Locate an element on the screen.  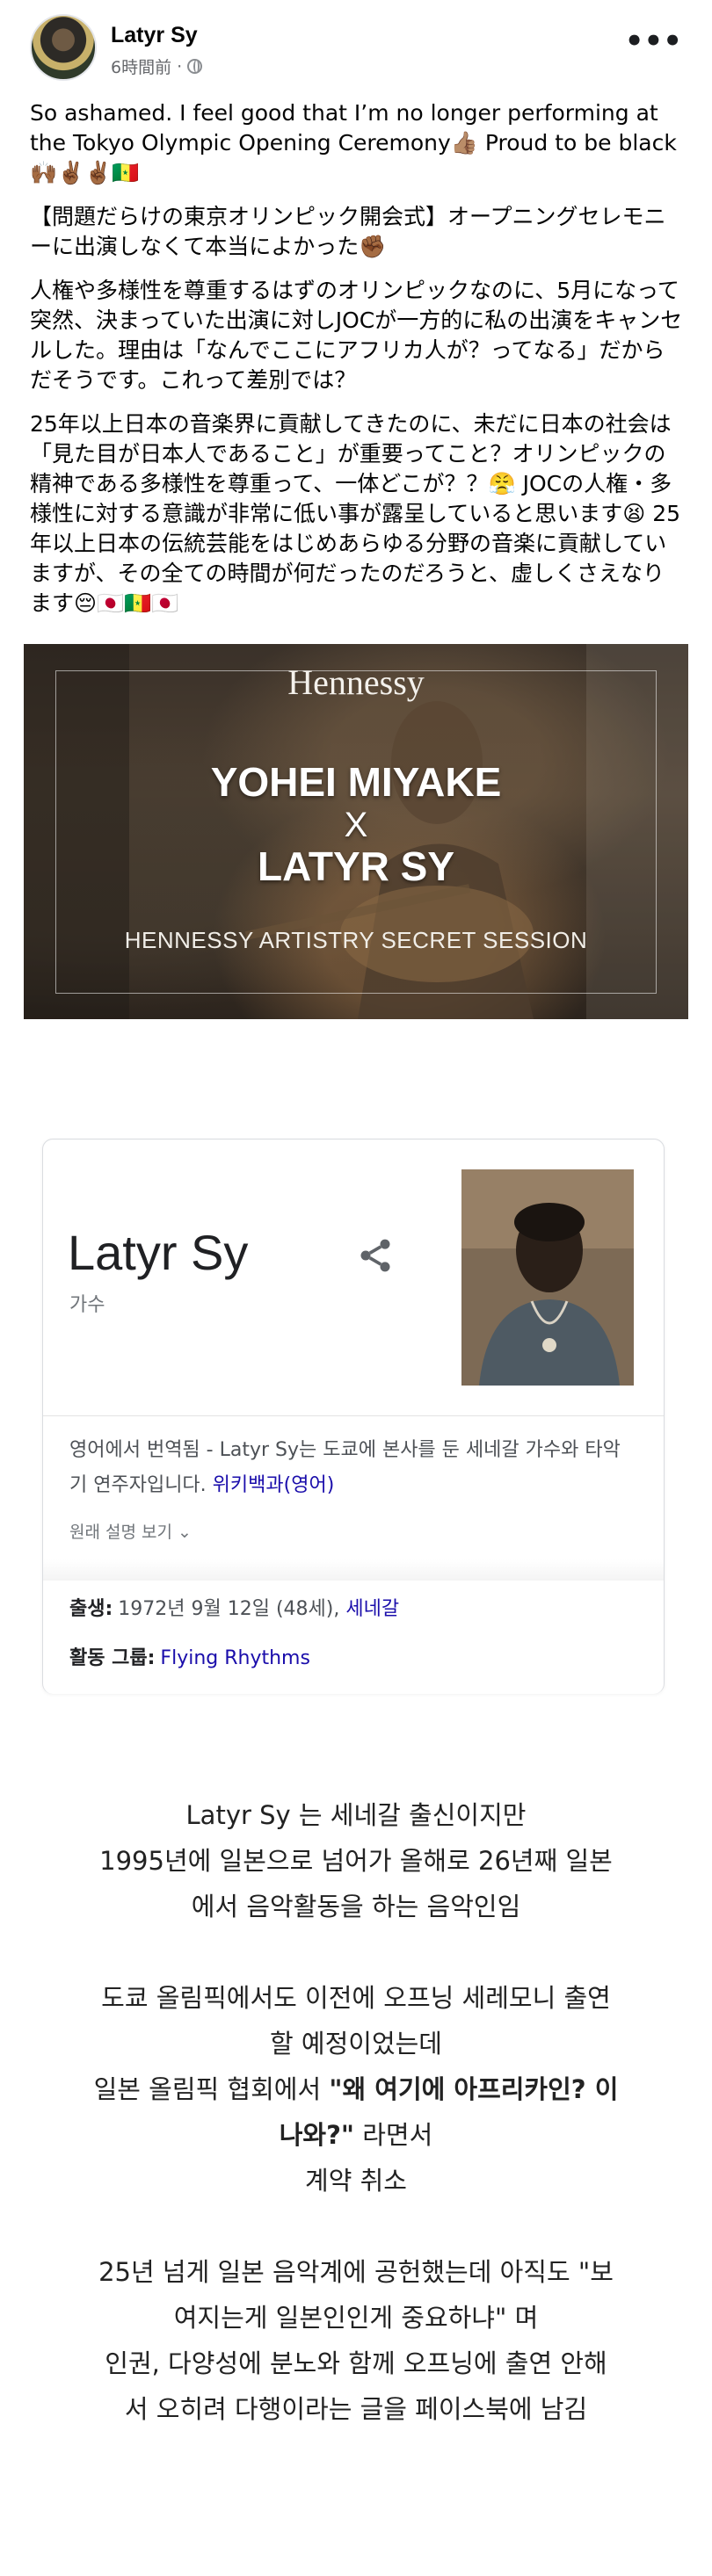
kp-fade is located at coordinates (353, 1570).